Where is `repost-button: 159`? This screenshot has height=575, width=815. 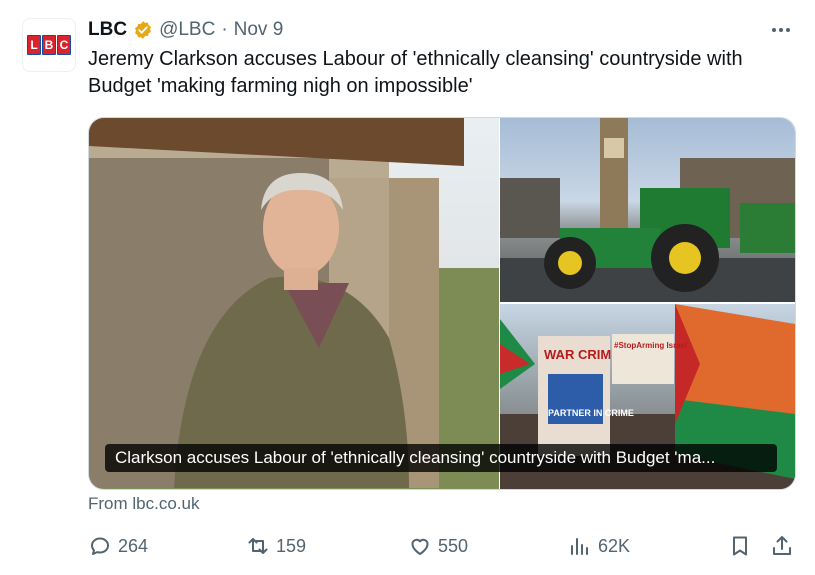
repost-button: 159 is located at coordinates (276, 546).